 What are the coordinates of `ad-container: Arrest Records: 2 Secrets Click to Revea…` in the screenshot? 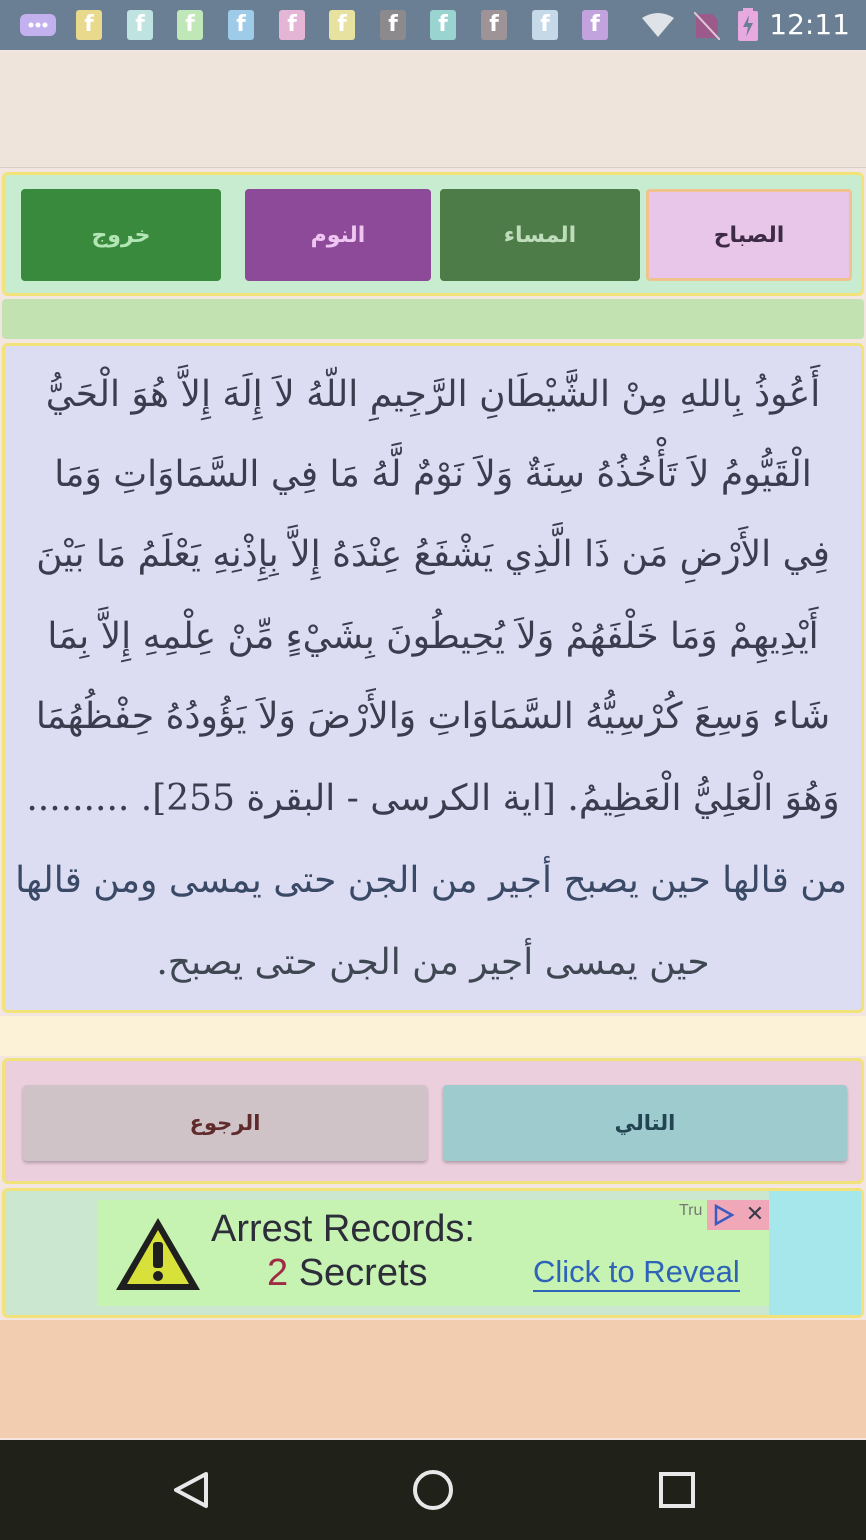 It's located at (433, 1253).